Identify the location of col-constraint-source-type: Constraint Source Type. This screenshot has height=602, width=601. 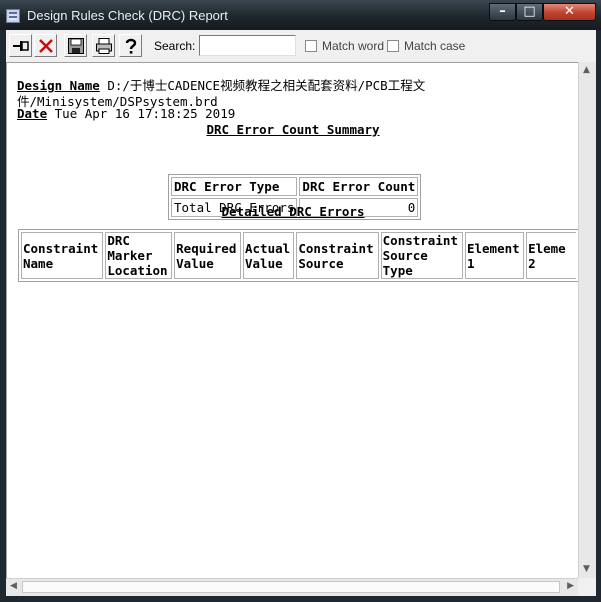
(421, 255).